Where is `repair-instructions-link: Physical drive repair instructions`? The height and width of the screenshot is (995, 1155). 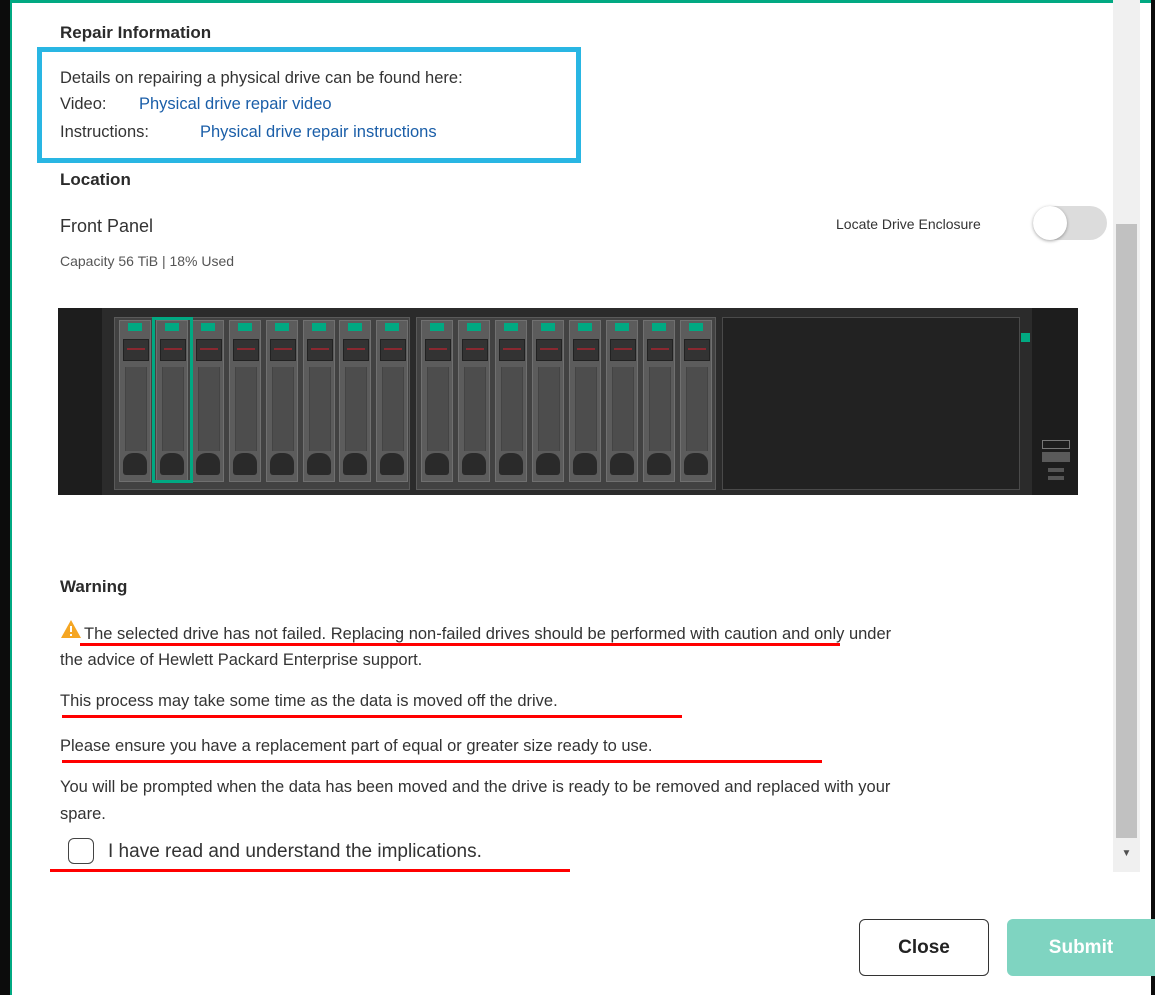
repair-instructions-link: Physical drive repair instructions is located at coordinates (318, 132).